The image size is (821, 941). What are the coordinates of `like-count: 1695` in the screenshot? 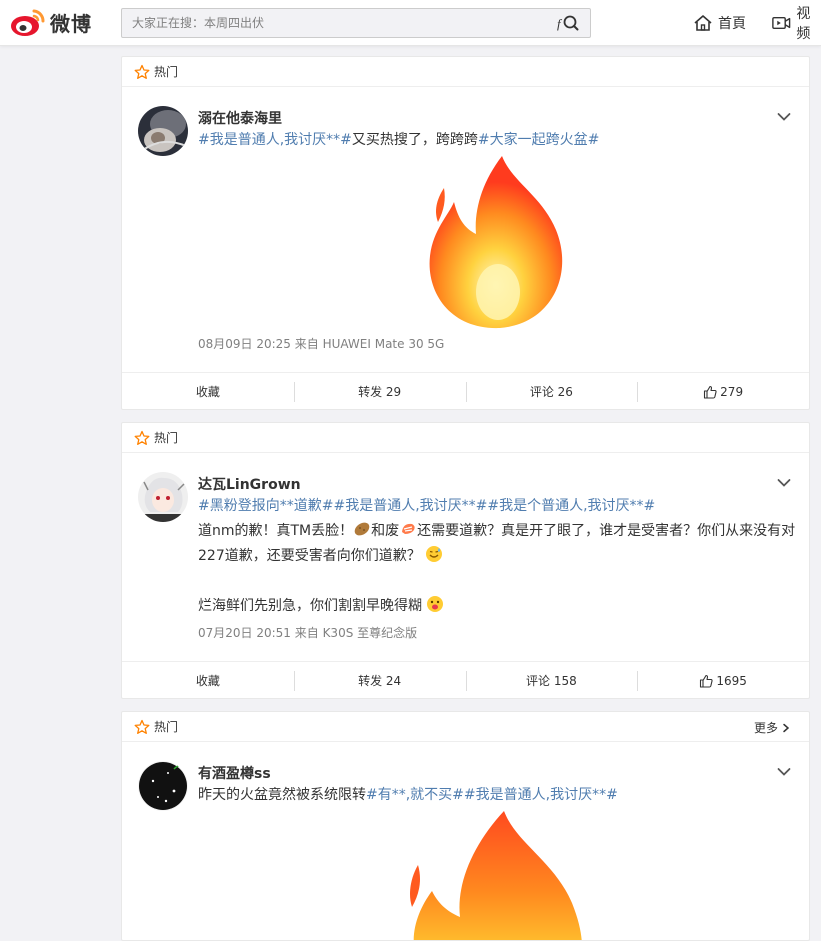 It's located at (731, 680).